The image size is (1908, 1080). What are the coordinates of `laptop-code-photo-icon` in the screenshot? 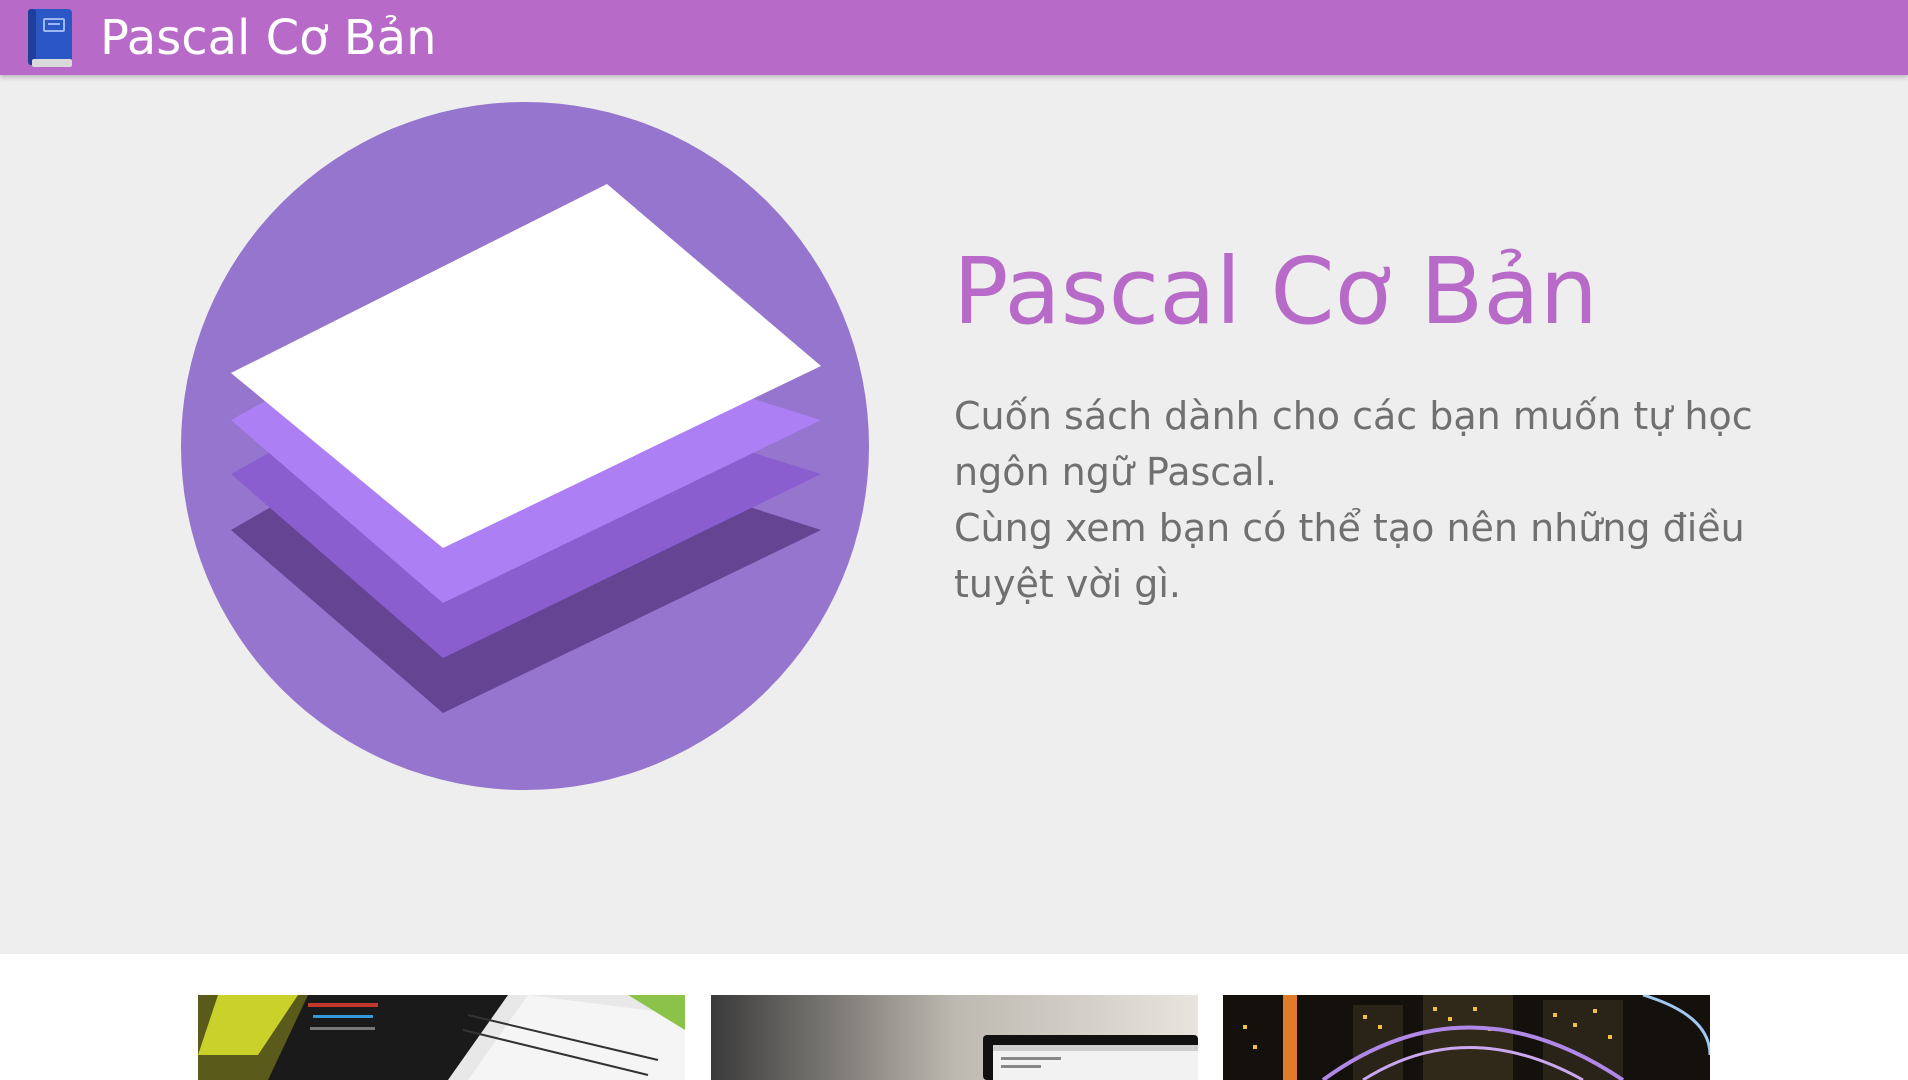 It's located at (954, 1037).